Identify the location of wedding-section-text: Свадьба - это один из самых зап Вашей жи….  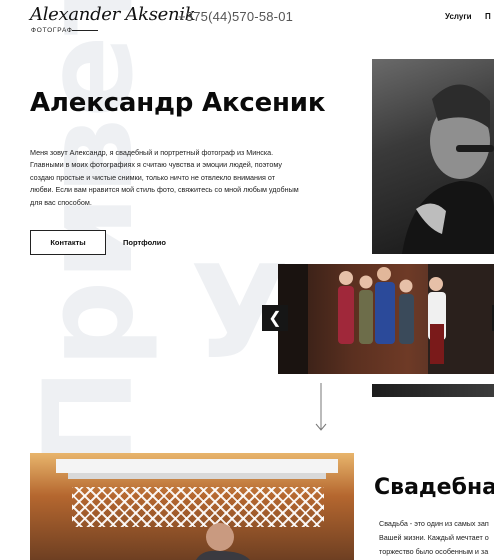
(436, 538).